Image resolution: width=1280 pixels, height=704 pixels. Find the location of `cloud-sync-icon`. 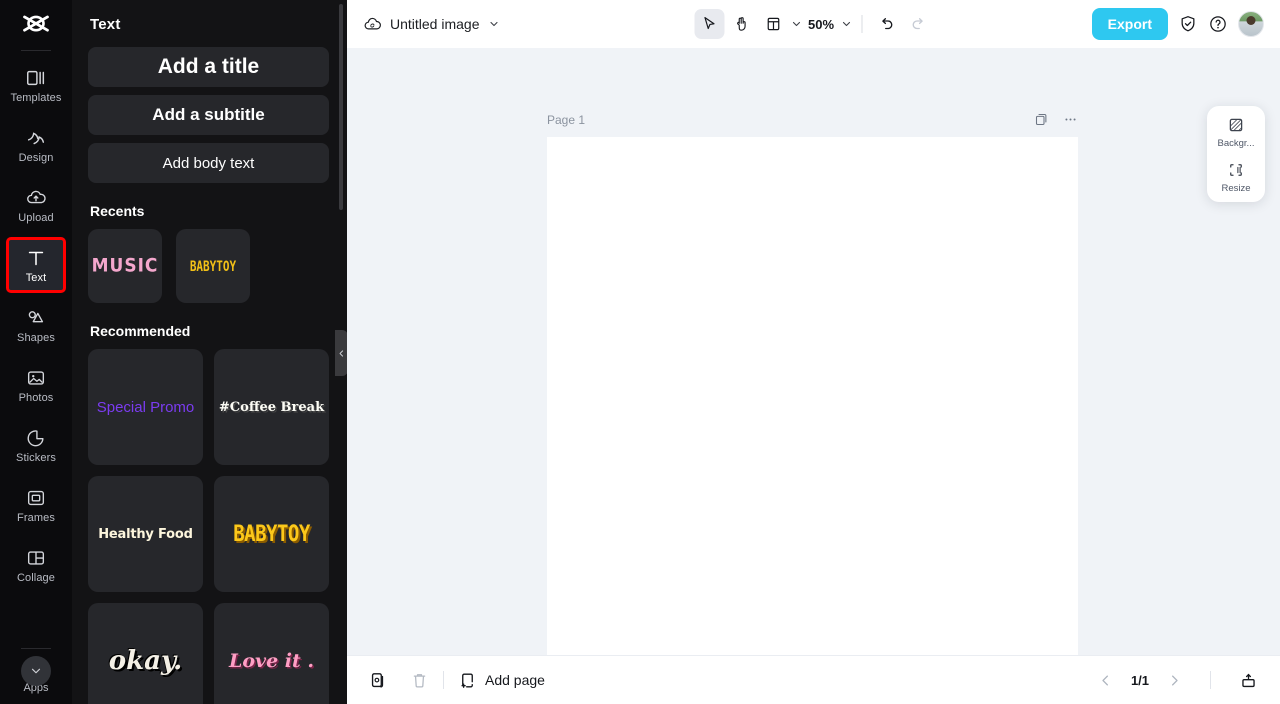

cloud-sync-icon is located at coordinates (372, 24).